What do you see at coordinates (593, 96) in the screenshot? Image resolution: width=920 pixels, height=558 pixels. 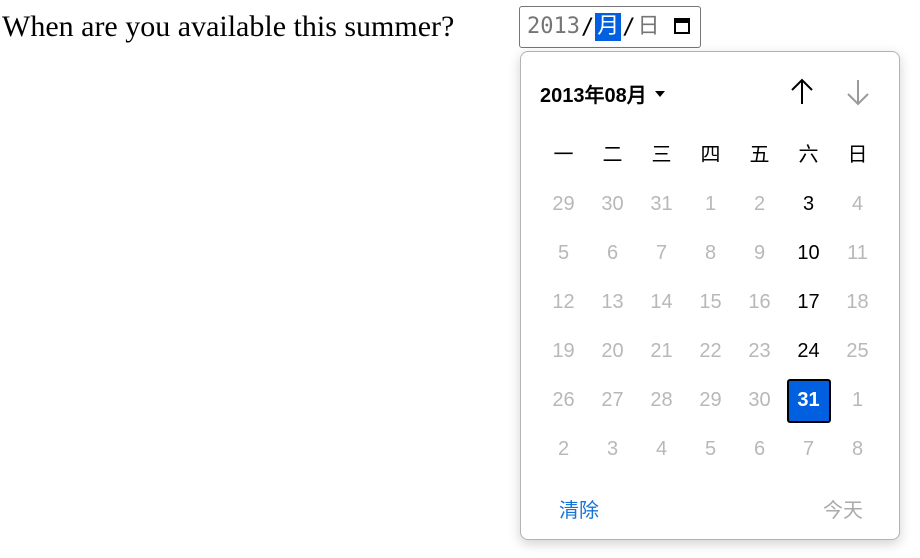 I see `month-year-label: 2013年08月` at bounding box center [593, 96].